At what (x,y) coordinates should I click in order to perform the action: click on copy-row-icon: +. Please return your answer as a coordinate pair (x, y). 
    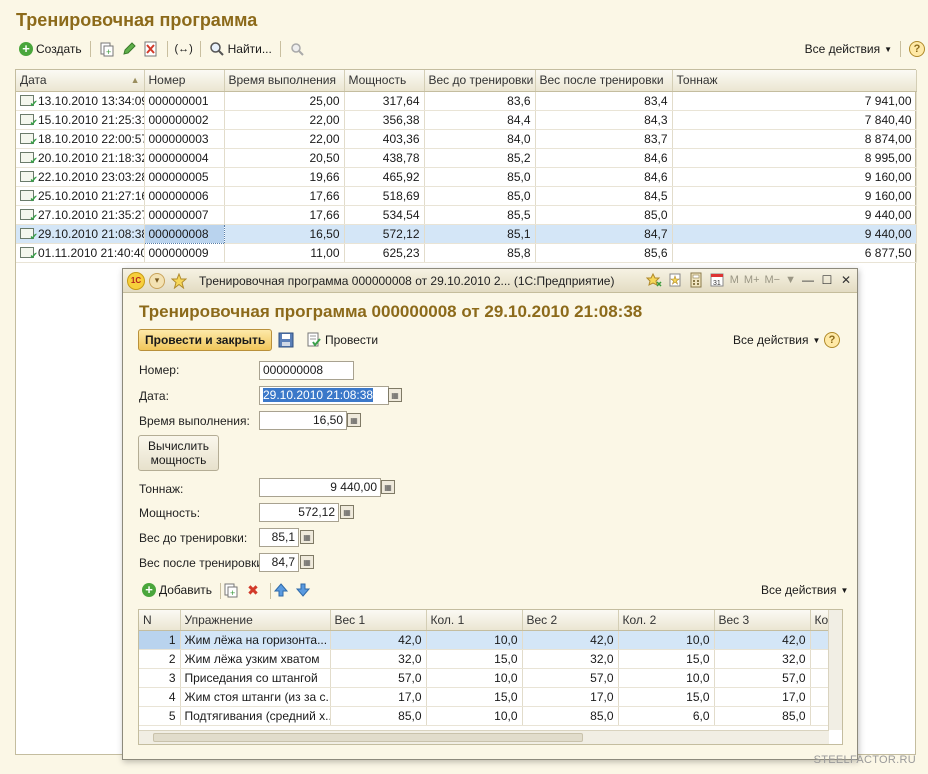
    Looking at the image, I should click on (231, 590).